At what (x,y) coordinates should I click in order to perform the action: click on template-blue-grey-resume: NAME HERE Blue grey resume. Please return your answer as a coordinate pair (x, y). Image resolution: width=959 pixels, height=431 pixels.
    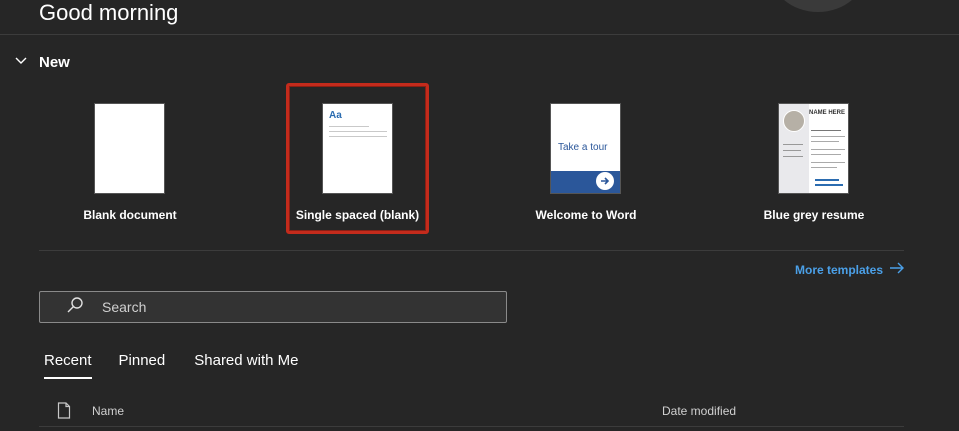
    Looking at the image, I should click on (814, 158).